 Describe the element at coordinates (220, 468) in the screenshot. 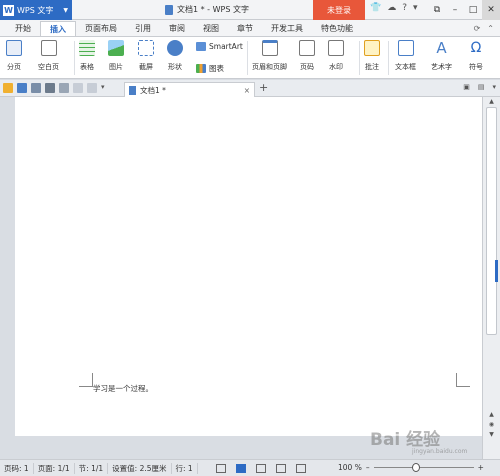

I see `full-screen-icon` at that location.